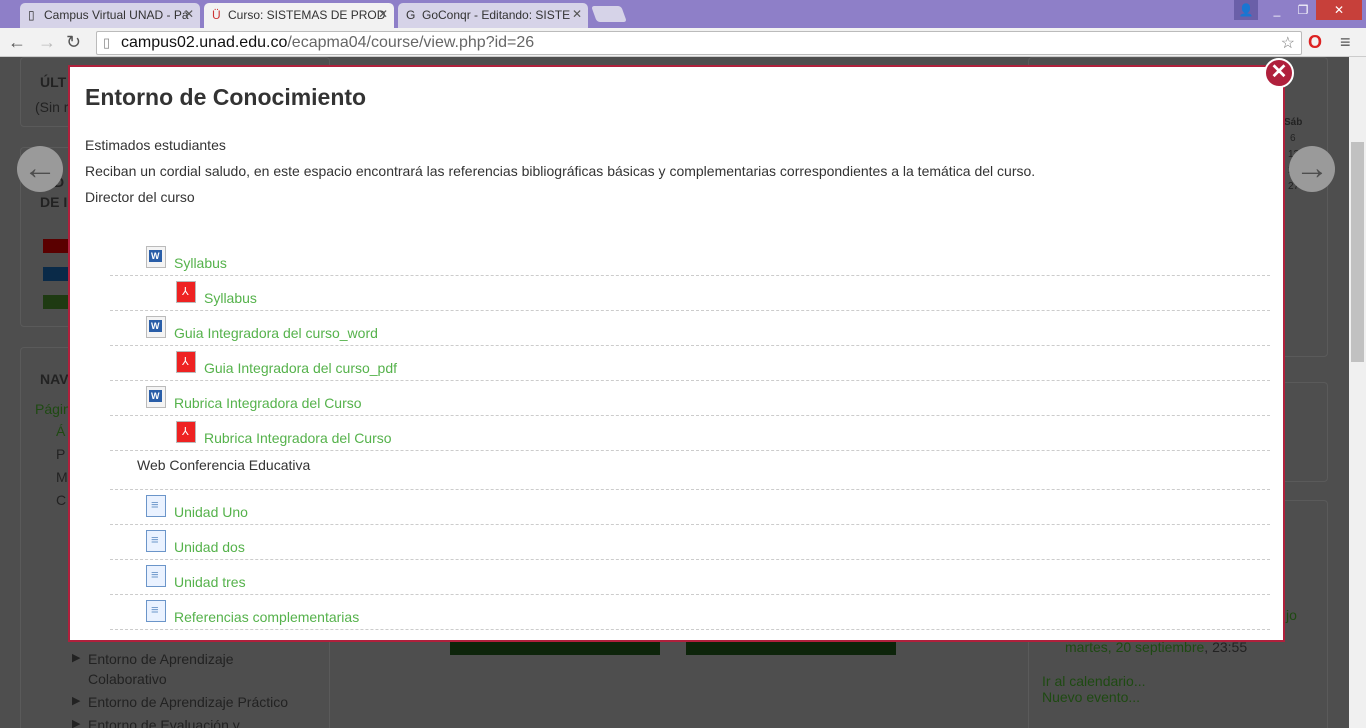 This screenshot has height=728, width=1366. What do you see at coordinates (1288, 43) in the screenshot?
I see `bookmark-star-icon: ☆` at bounding box center [1288, 43].